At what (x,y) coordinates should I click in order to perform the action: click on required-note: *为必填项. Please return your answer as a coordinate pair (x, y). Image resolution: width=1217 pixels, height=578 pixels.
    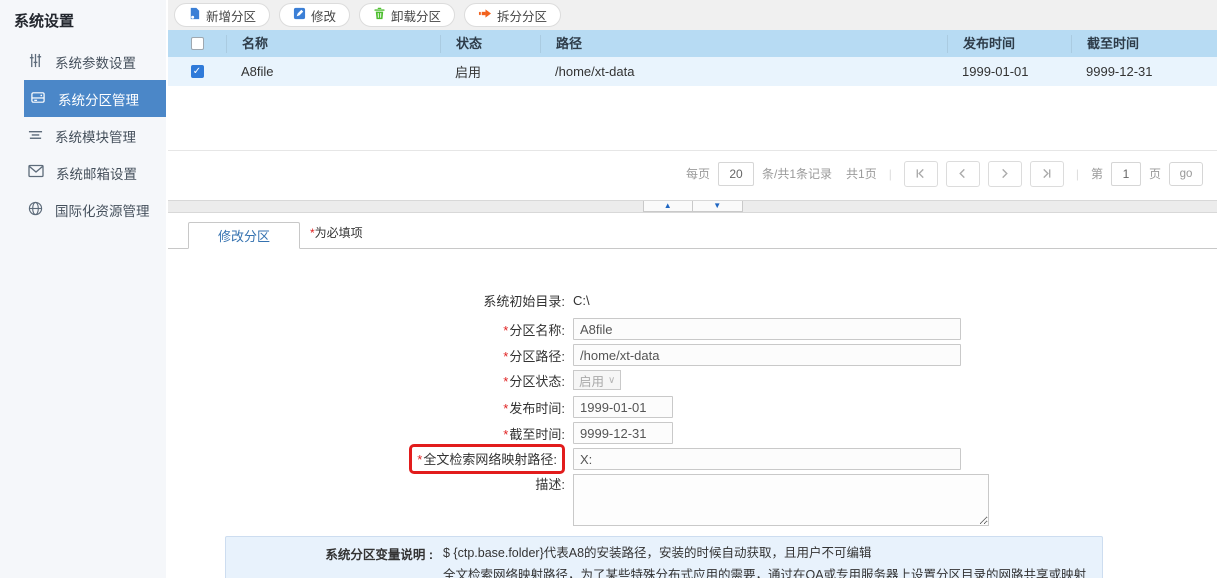
    Looking at the image, I should click on (336, 233).